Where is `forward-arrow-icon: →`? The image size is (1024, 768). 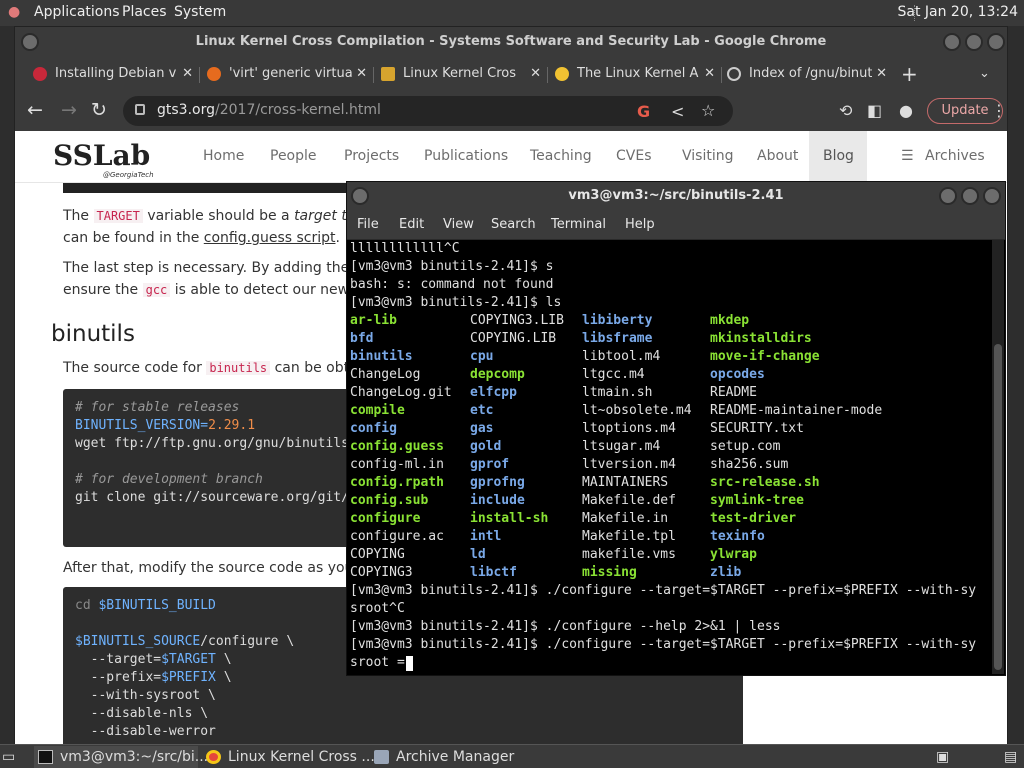
forward-arrow-icon: → is located at coordinates (69, 110).